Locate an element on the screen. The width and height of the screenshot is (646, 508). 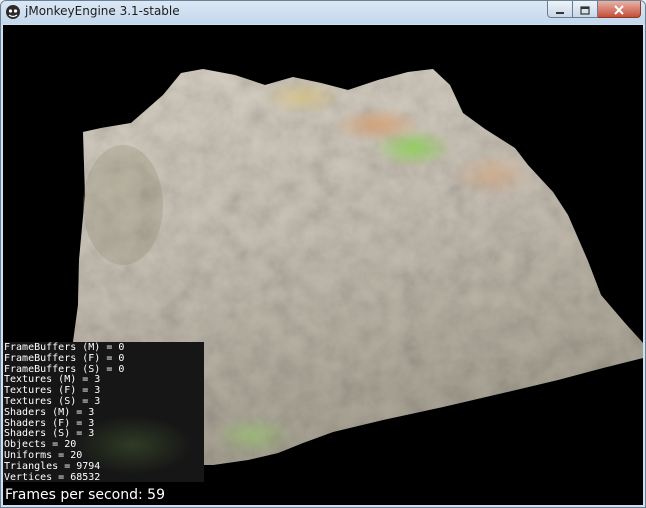
window-controls is located at coordinates (594, 10).